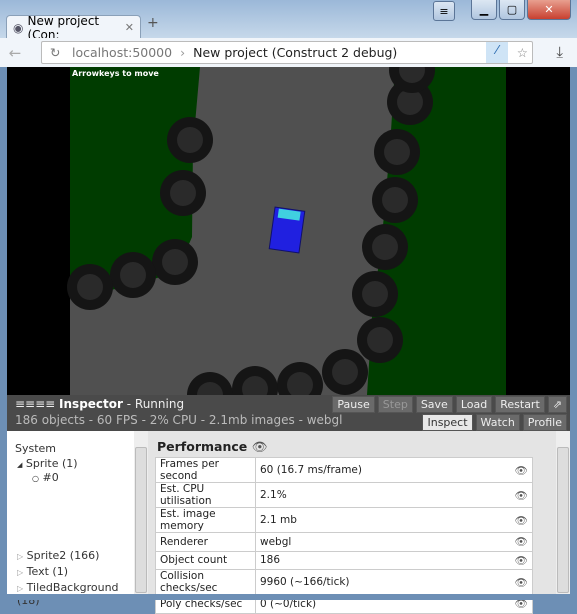  Describe the element at coordinates (512, 10) in the screenshot. I see `maximize-icon: ▢` at that location.